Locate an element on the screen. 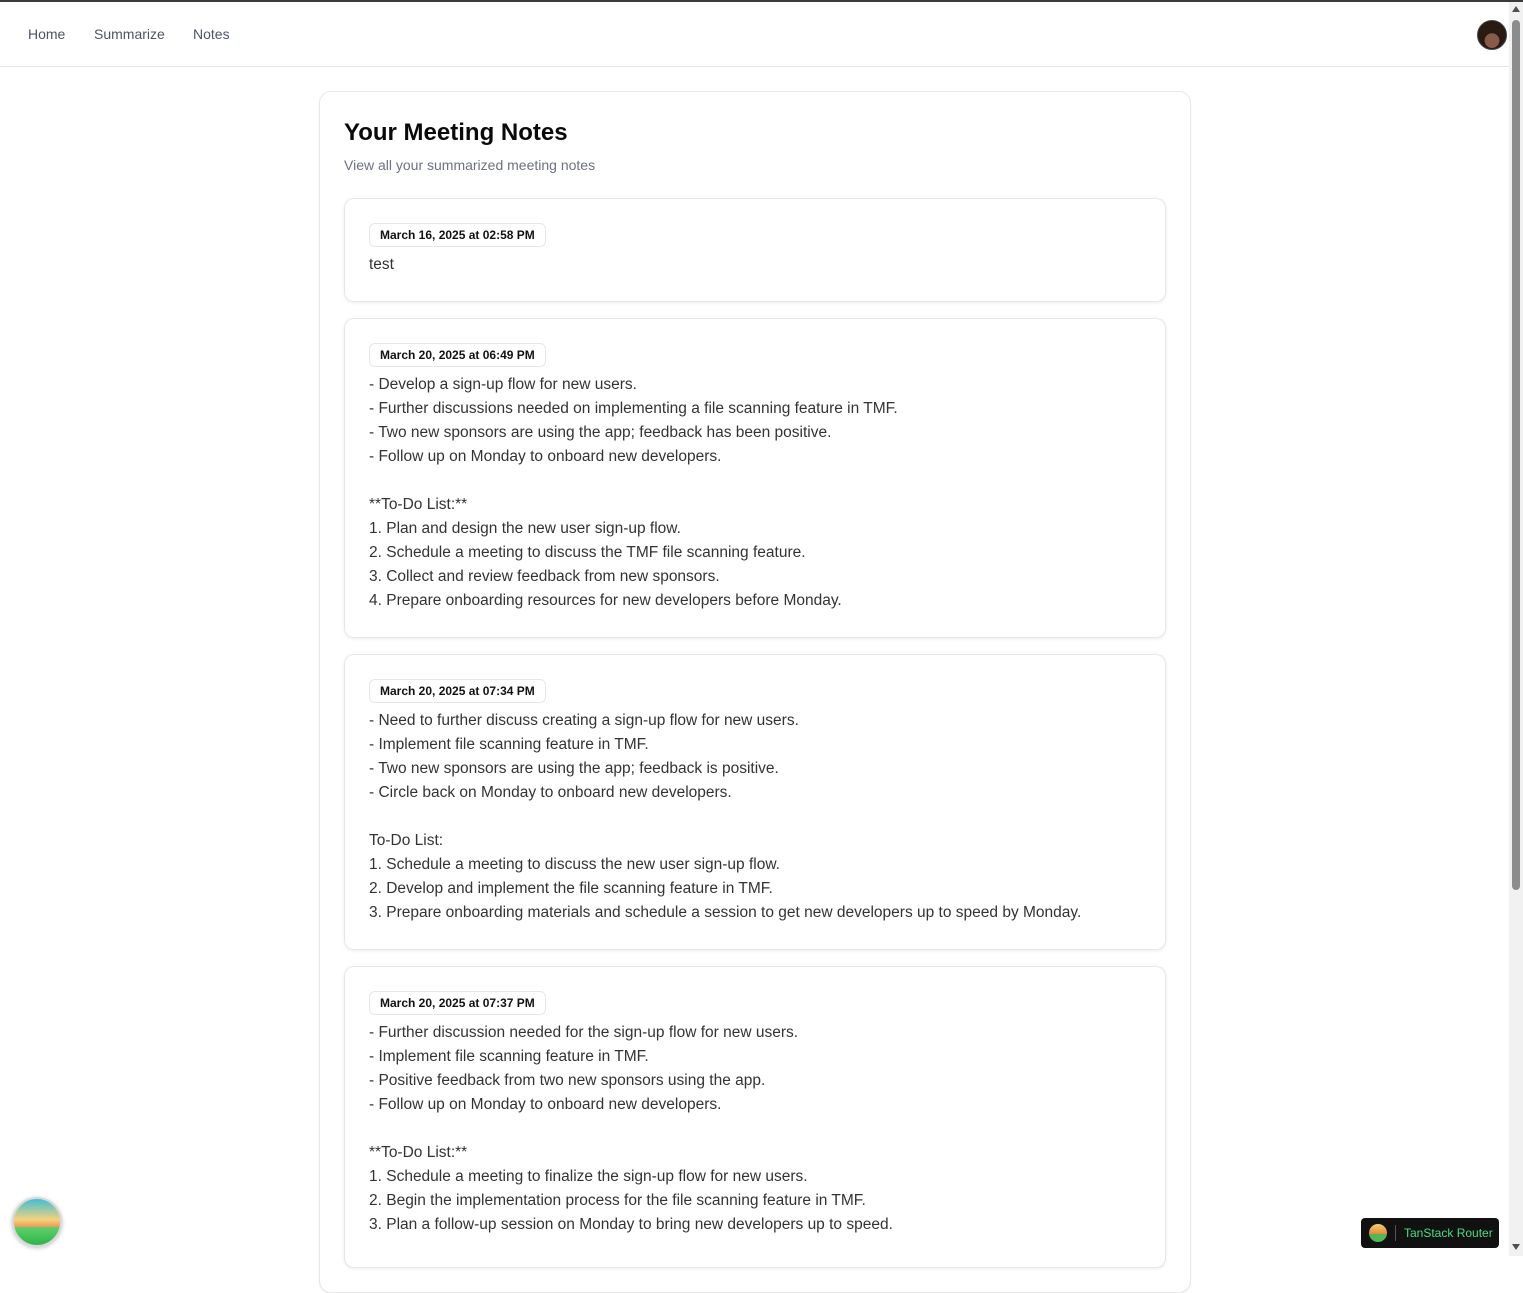  note-date-badge: March 20, 2025 at 07:34 PM is located at coordinates (457, 691).